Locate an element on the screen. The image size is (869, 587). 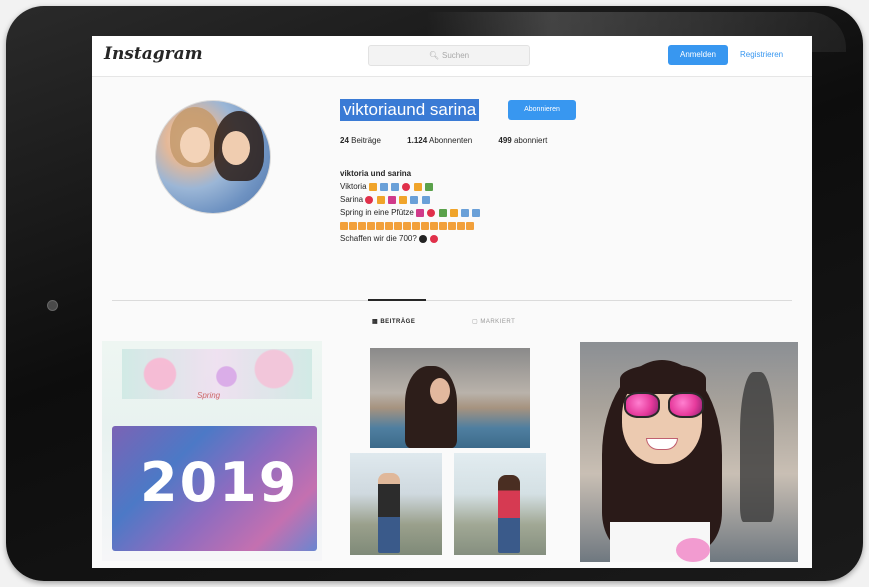
profile-avatar is located at coordinates (213, 157).